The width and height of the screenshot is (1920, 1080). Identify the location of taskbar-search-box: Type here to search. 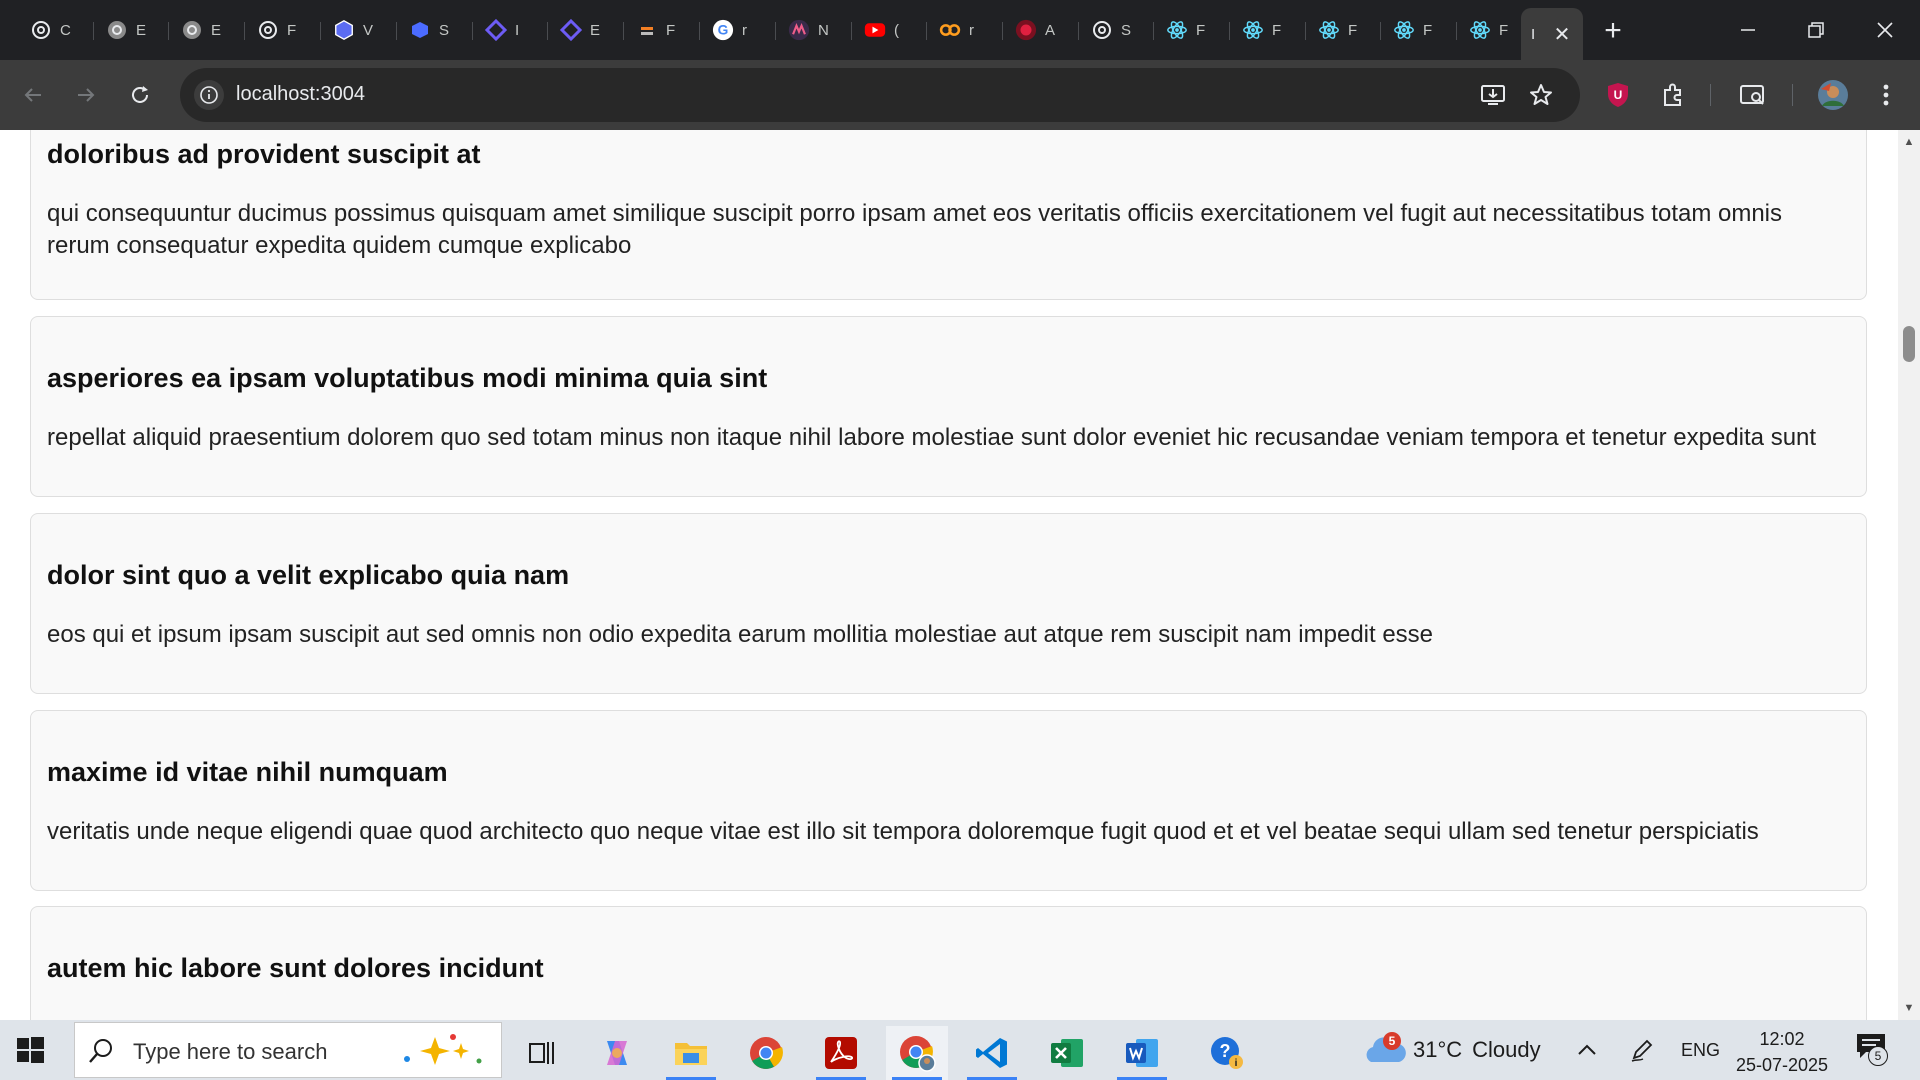
(288, 1050).